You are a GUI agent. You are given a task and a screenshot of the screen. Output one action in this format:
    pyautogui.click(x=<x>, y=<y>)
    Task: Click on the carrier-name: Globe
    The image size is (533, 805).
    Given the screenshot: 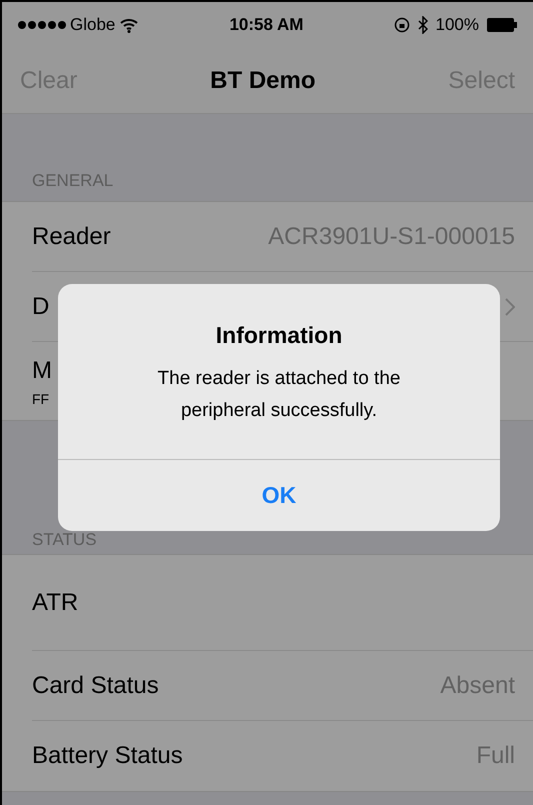 What is the action you would take?
    pyautogui.click(x=93, y=25)
    